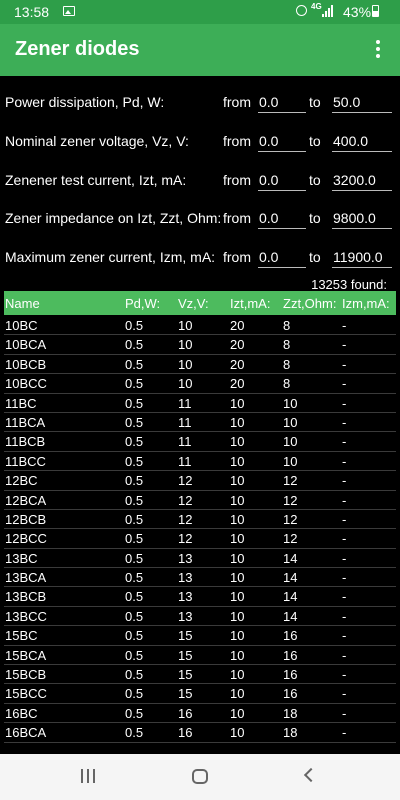 The image size is (400, 800). What do you see at coordinates (200, 733) in the screenshot?
I see `table-row: 16BCA 0.5 16 10 18 -` at bounding box center [200, 733].